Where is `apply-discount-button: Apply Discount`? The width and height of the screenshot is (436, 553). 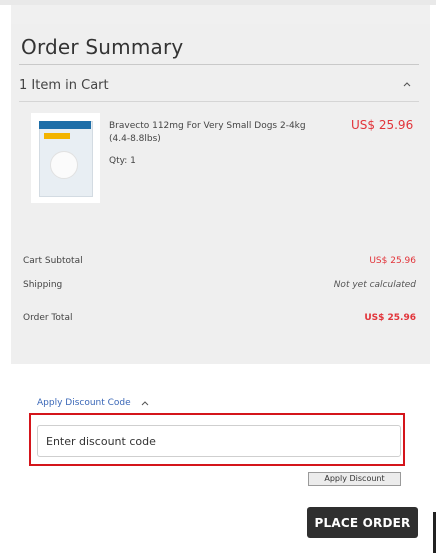 apply-discount-button: Apply Discount is located at coordinates (354, 479).